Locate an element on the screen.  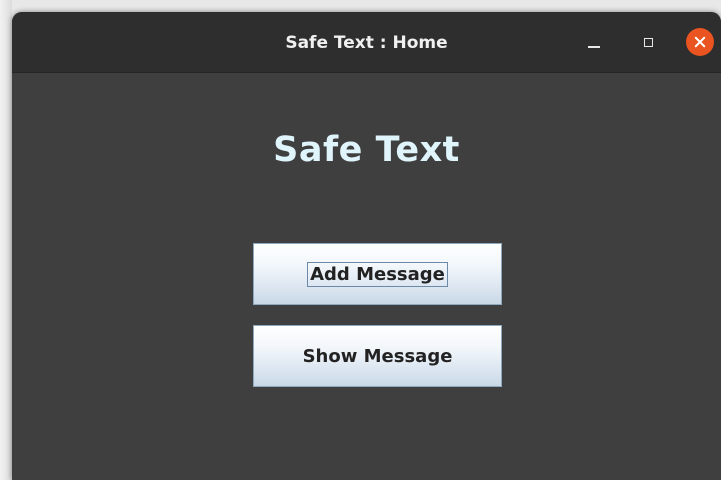
add-message-label: Add Message is located at coordinates (377, 274).